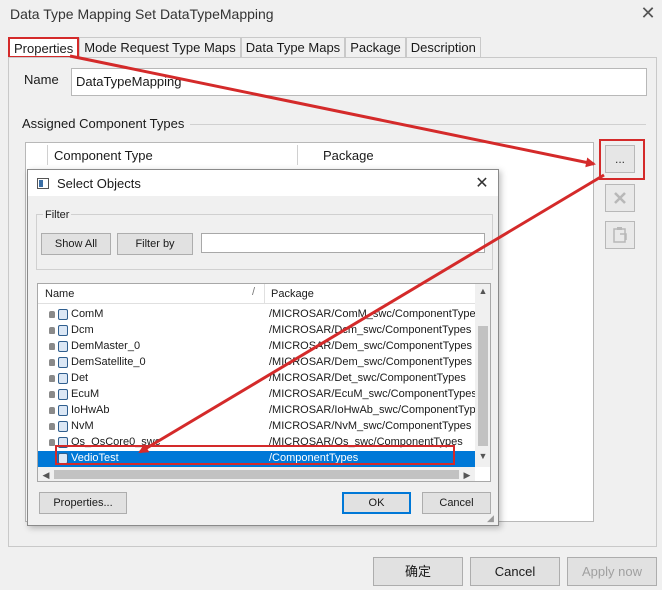 This screenshot has width=662, height=590. I want to click on close-icon: ✕, so click(648, 13).